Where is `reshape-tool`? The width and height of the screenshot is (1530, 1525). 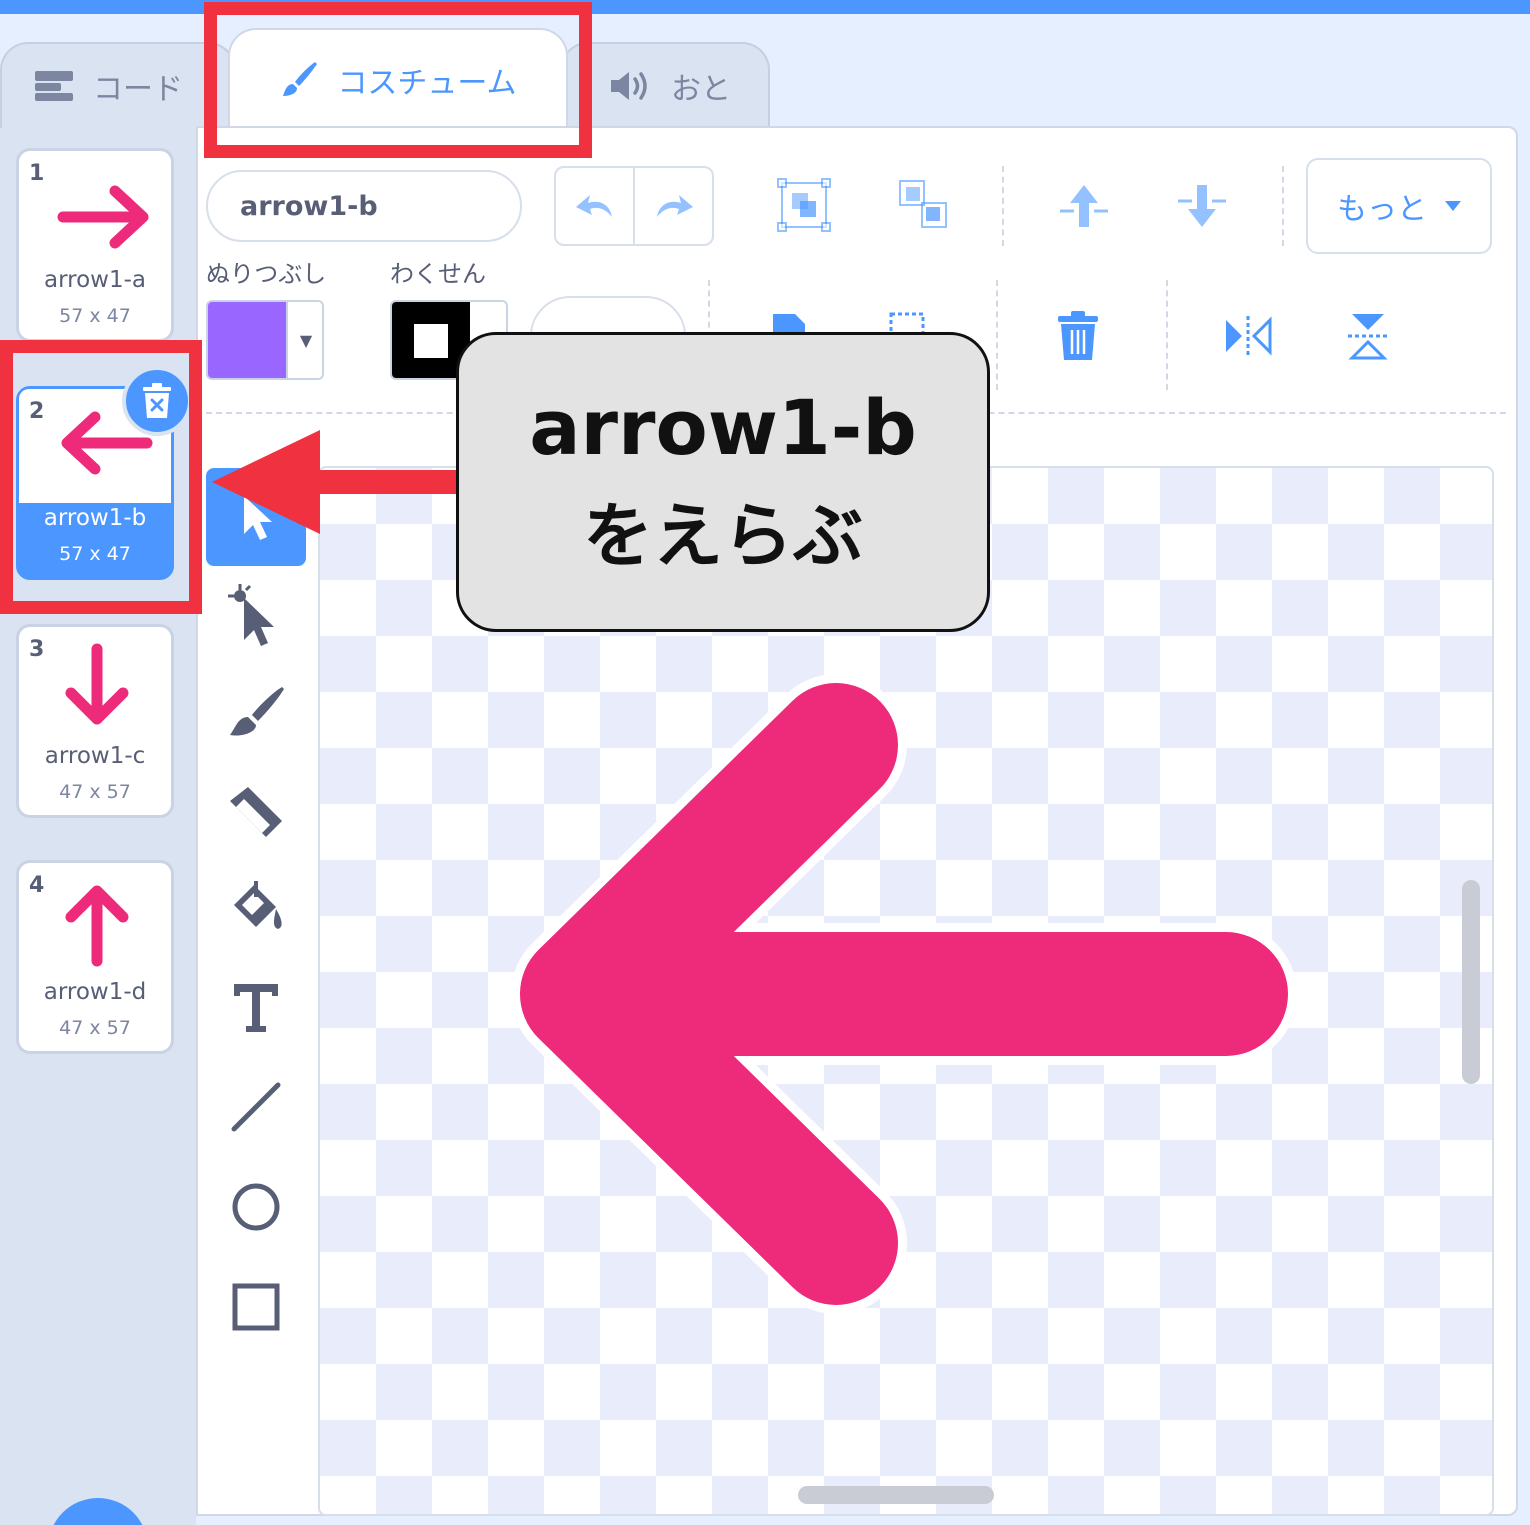
reshape-tool is located at coordinates (256, 615).